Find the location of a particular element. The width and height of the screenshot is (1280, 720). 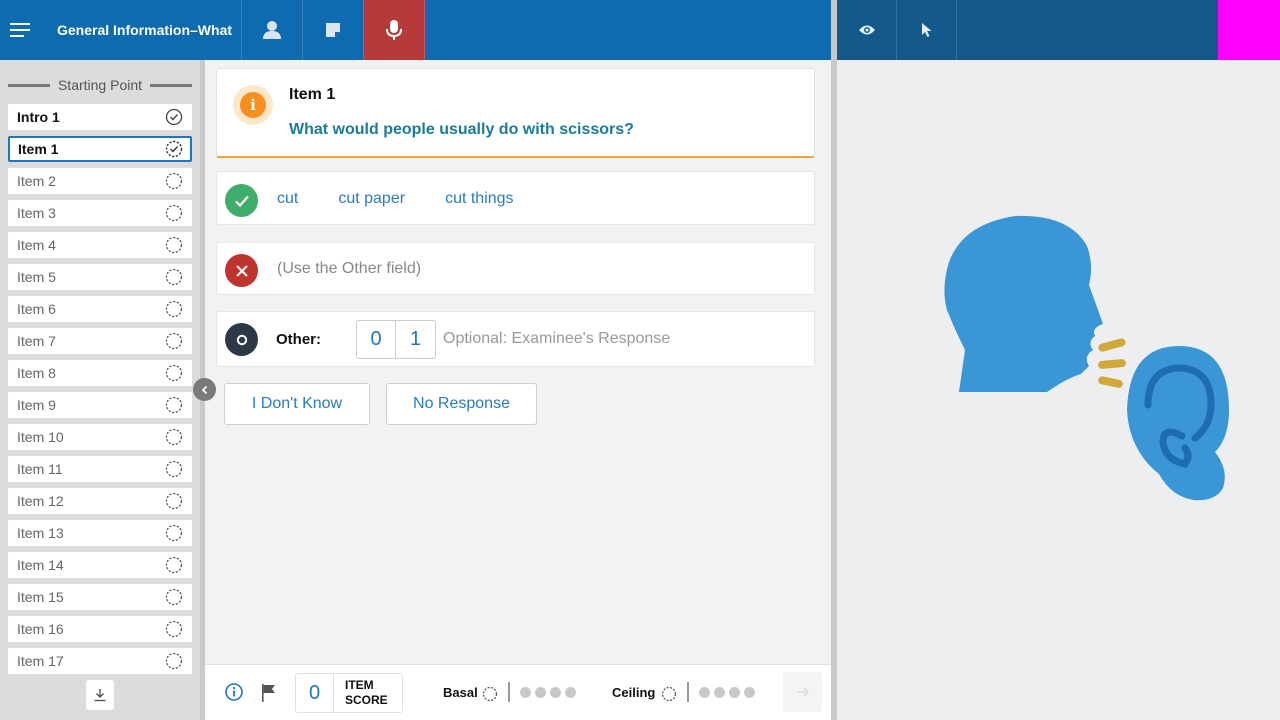

sidebar-item-label: Item 15 is located at coordinates (40, 597).